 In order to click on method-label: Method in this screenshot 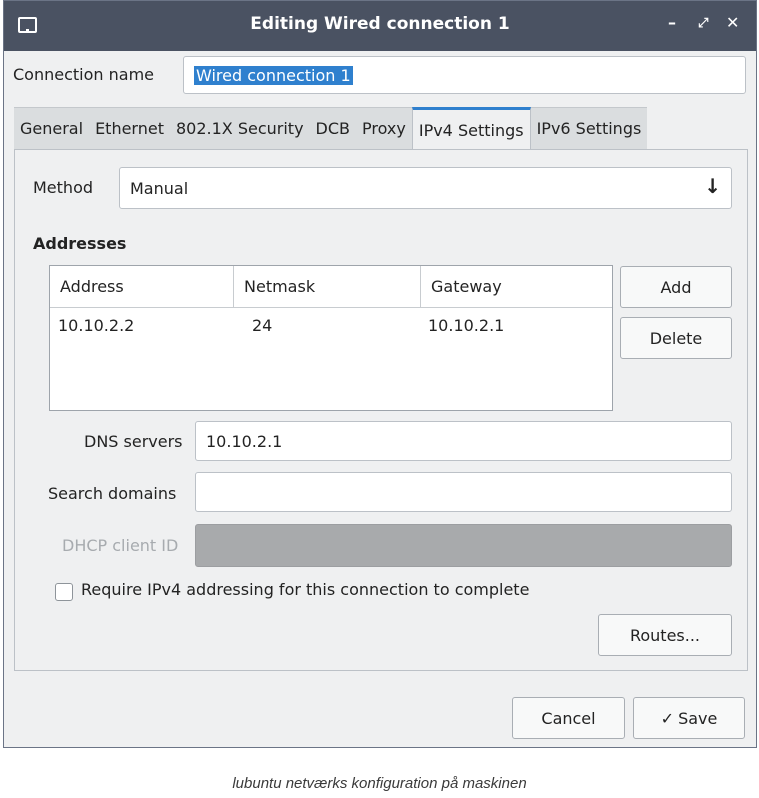, I will do `click(63, 187)`.